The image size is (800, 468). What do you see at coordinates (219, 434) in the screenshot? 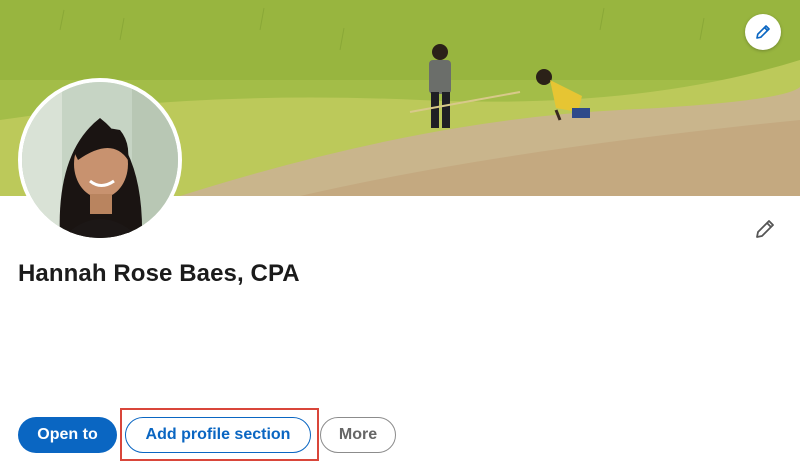
I see `highlight-annotation` at bounding box center [219, 434].